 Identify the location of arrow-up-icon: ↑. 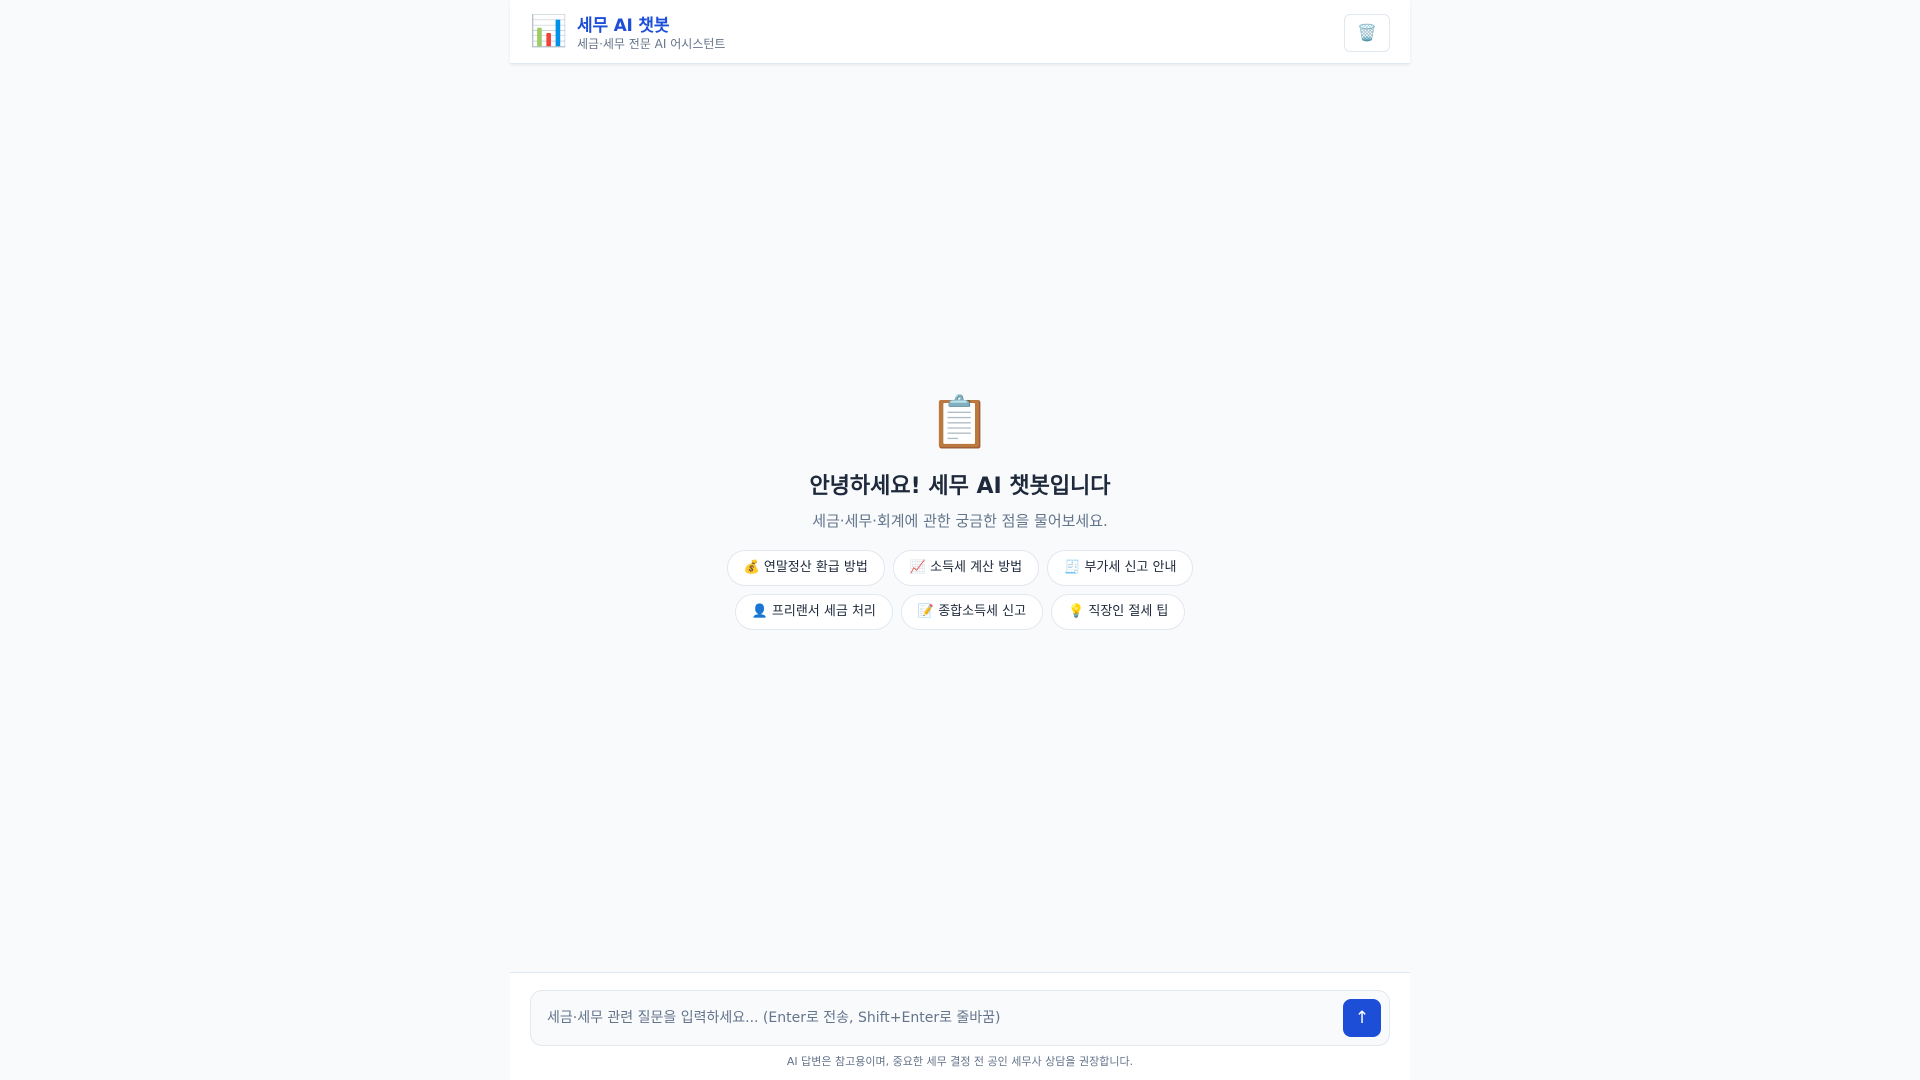
(1362, 1018).